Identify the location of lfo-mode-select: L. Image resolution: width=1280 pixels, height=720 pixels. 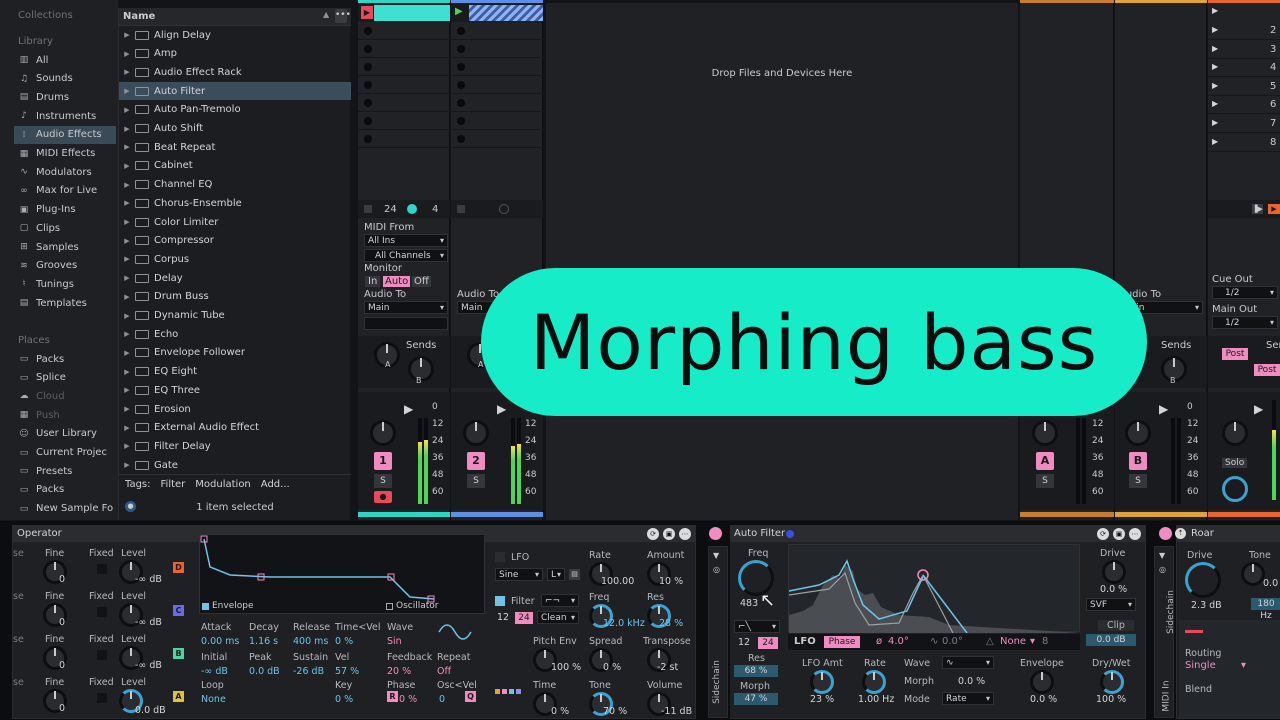
(556, 574).